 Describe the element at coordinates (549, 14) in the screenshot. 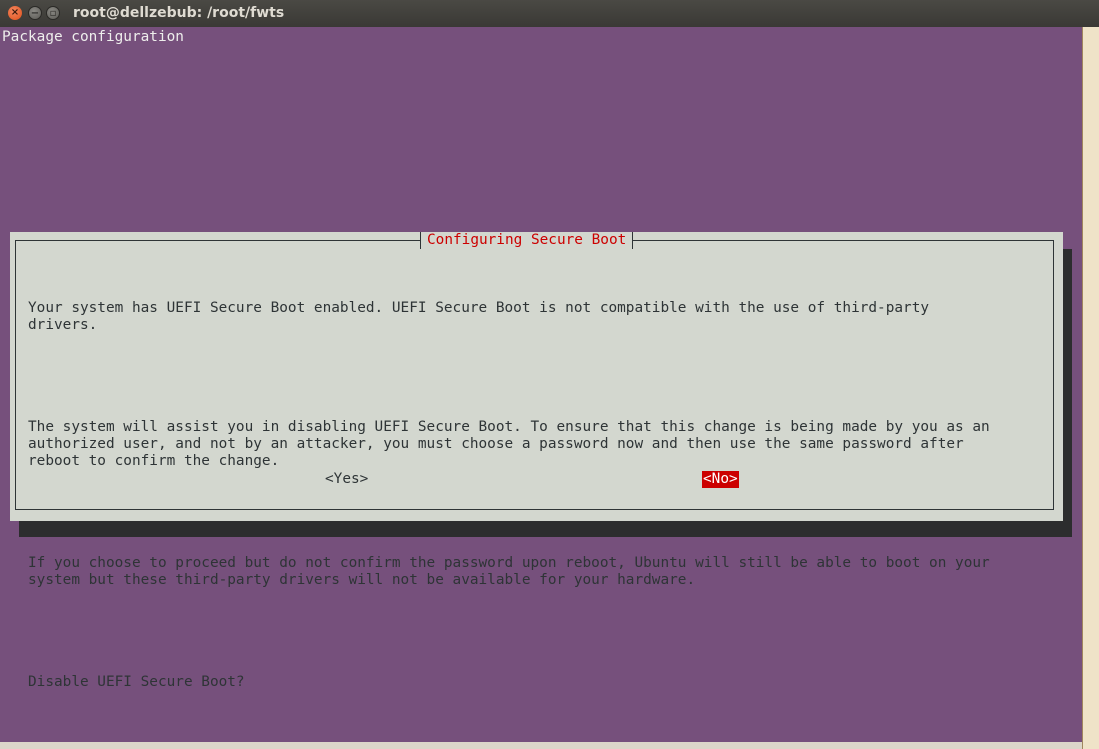

I see `title-bar: × − ▫ root@dellzebub: /root/fwts` at that location.